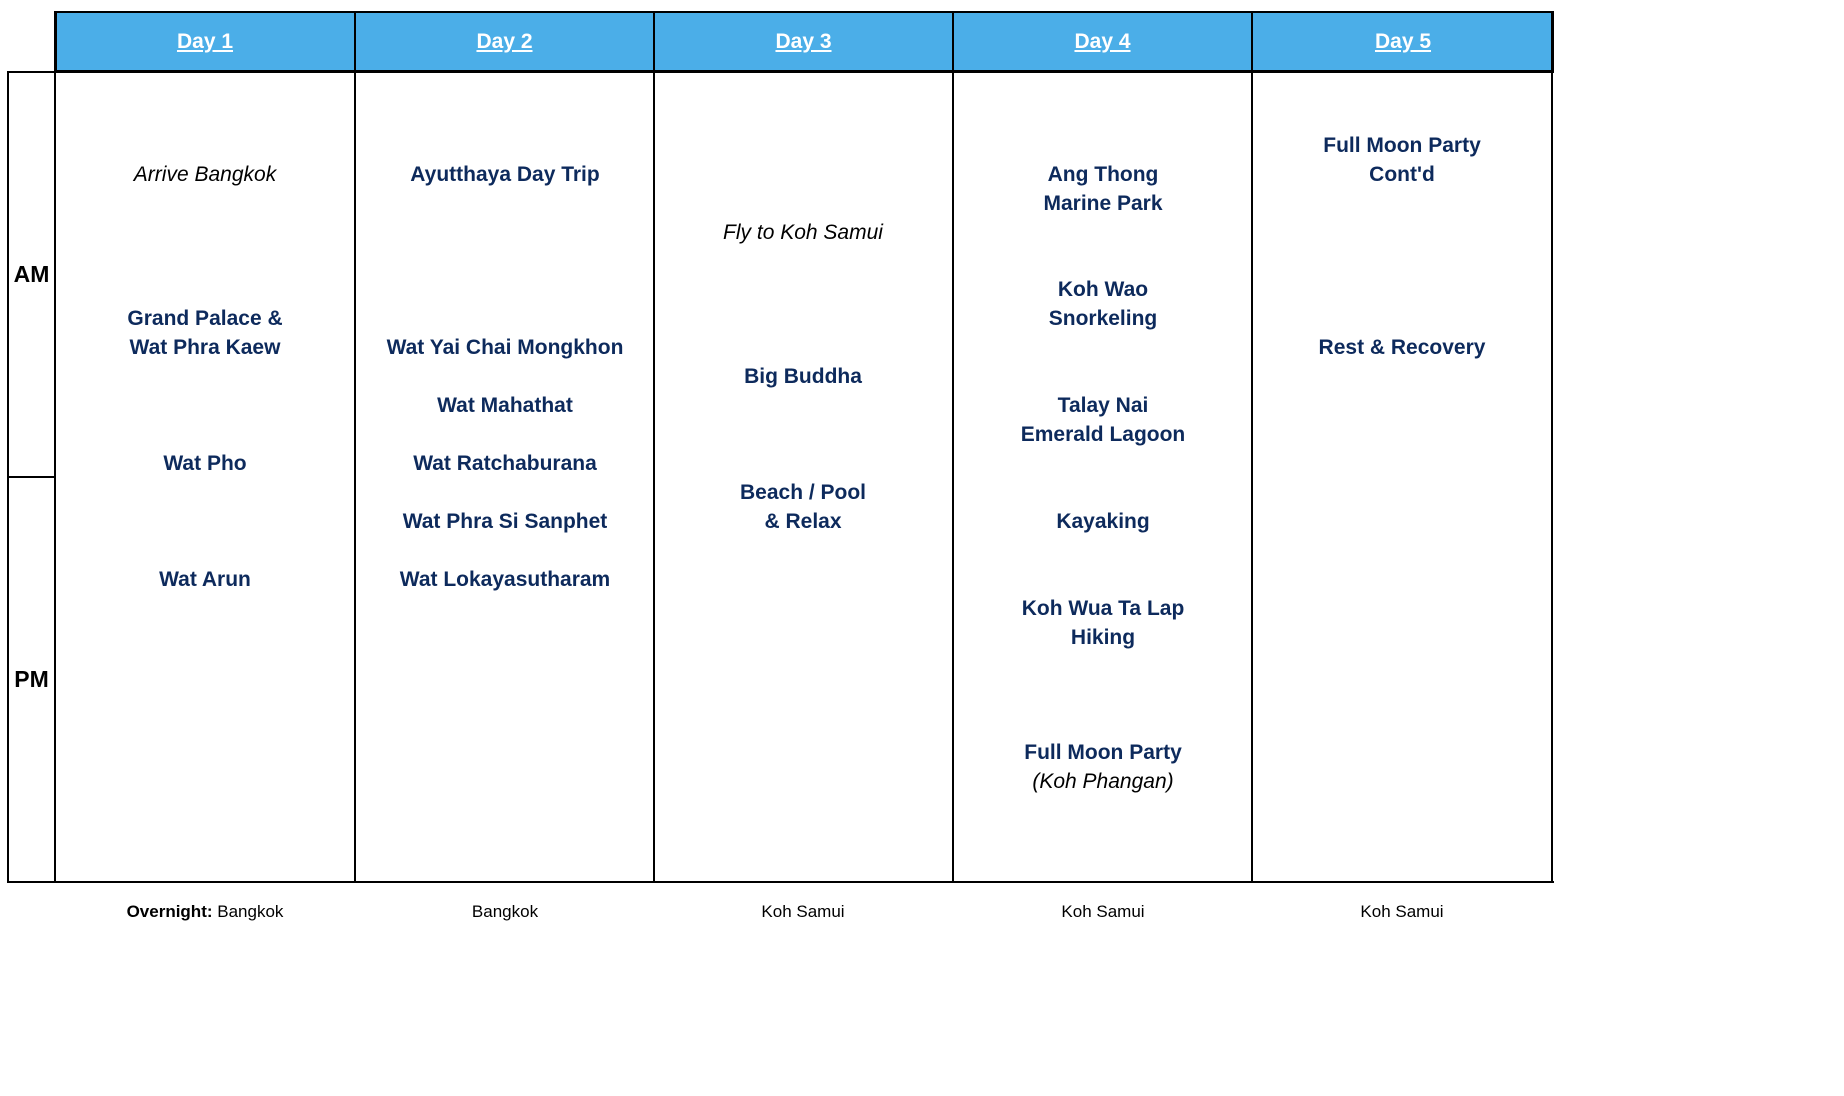  I want to click on item-subtext: (Koh Phangan), so click(1103, 781).